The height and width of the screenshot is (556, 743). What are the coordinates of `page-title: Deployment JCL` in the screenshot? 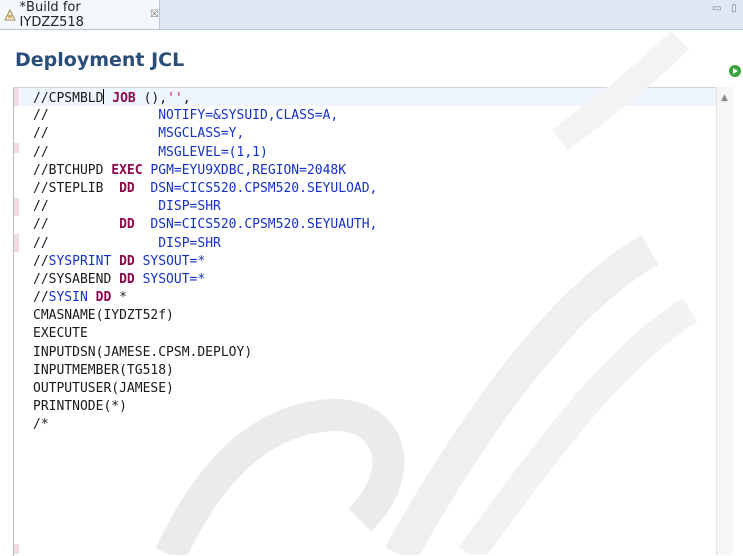 It's located at (100, 60).